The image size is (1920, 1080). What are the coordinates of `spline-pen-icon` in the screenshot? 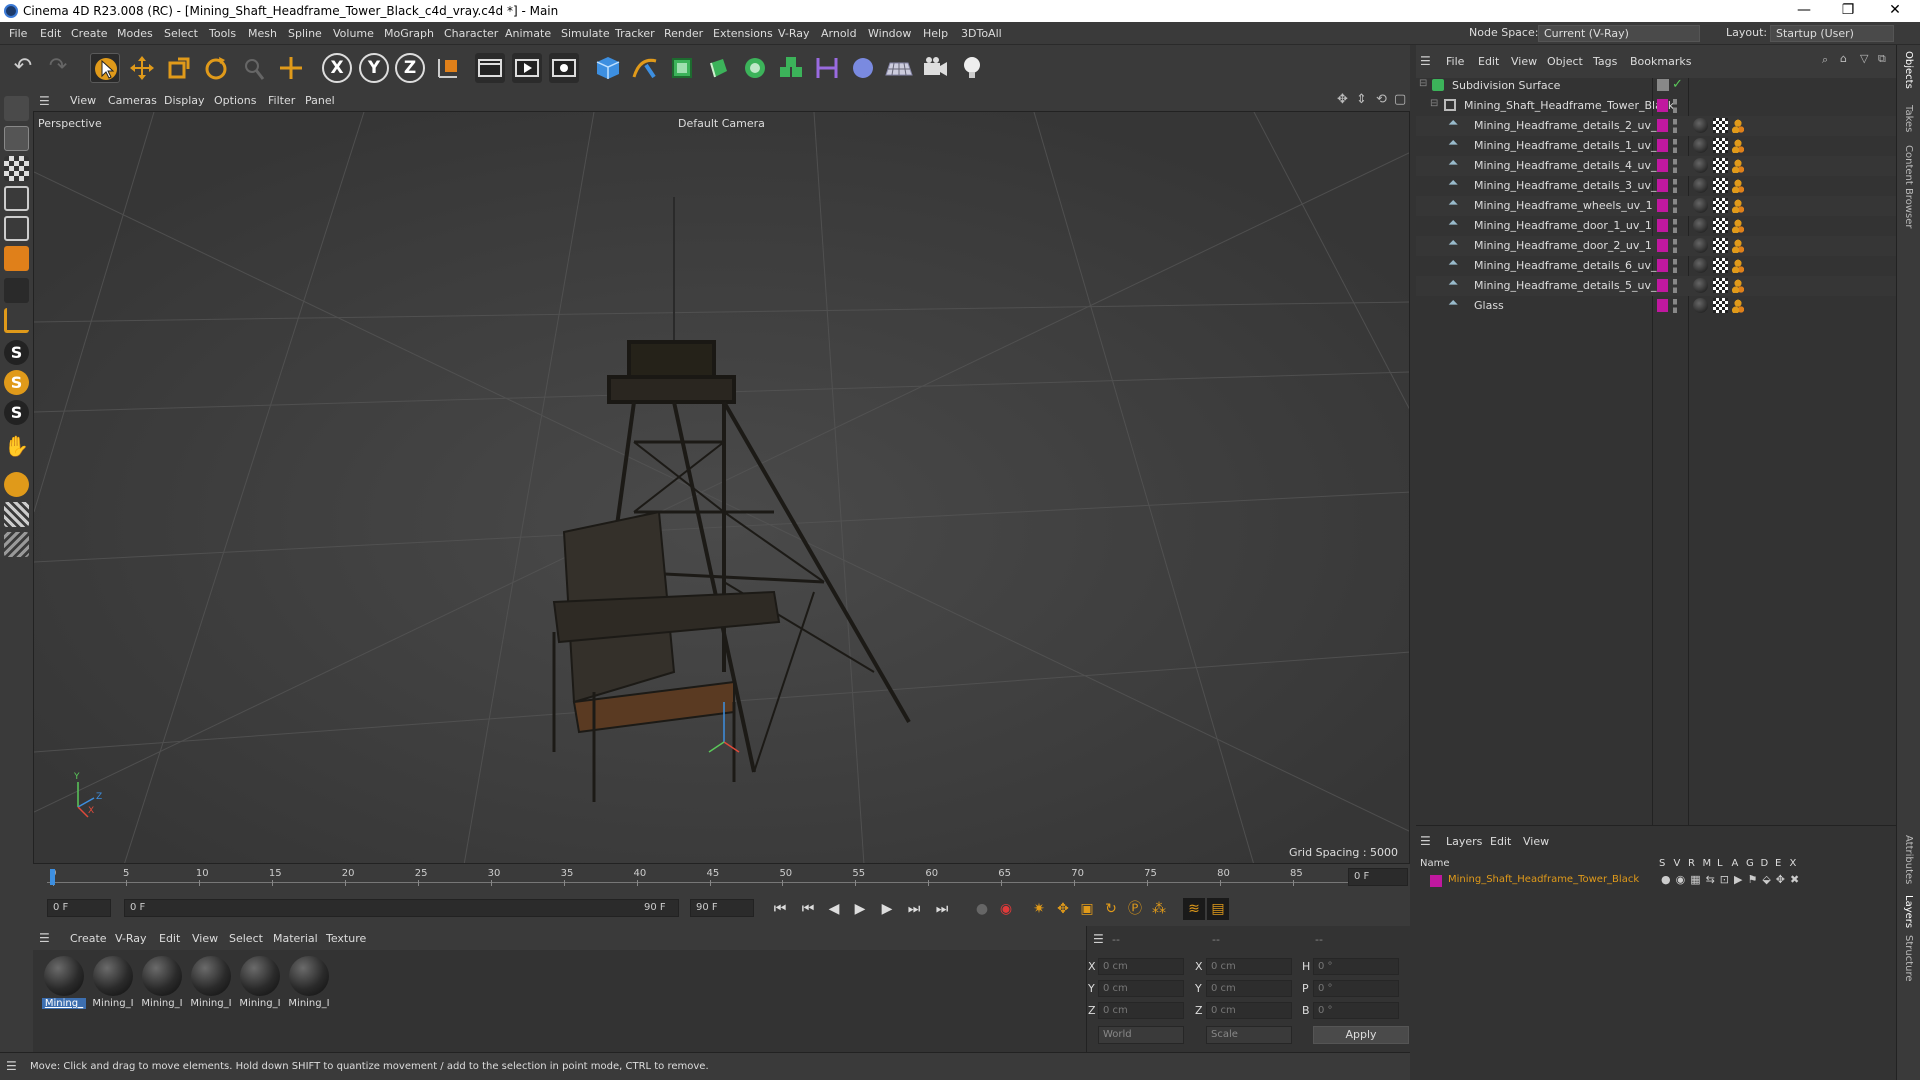 It's located at (645, 68).